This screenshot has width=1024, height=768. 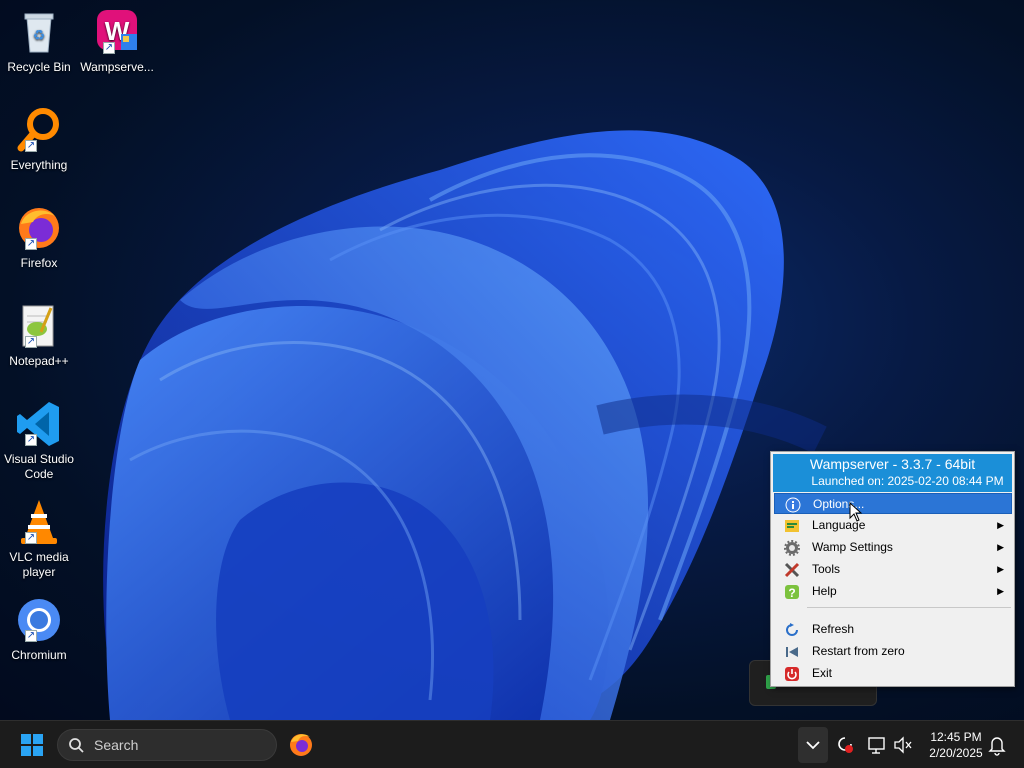 I want to click on menu-item-label: Exit, so click(x=822, y=673).